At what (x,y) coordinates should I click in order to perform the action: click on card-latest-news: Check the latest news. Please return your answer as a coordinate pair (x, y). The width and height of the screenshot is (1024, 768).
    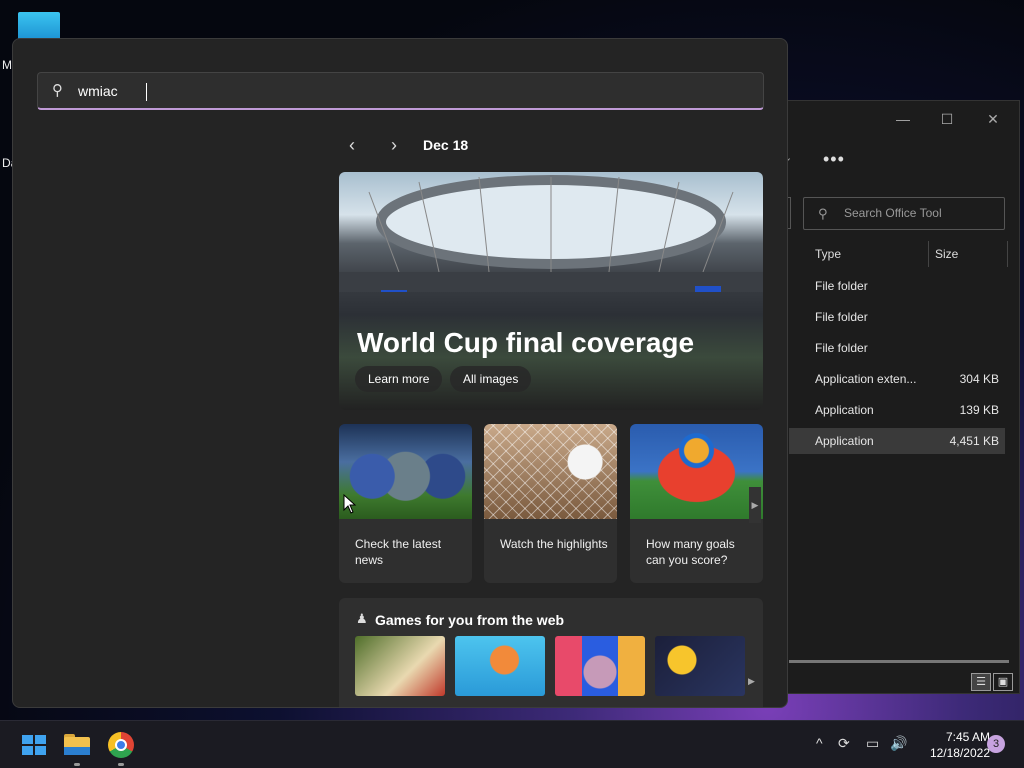
    Looking at the image, I should click on (405, 503).